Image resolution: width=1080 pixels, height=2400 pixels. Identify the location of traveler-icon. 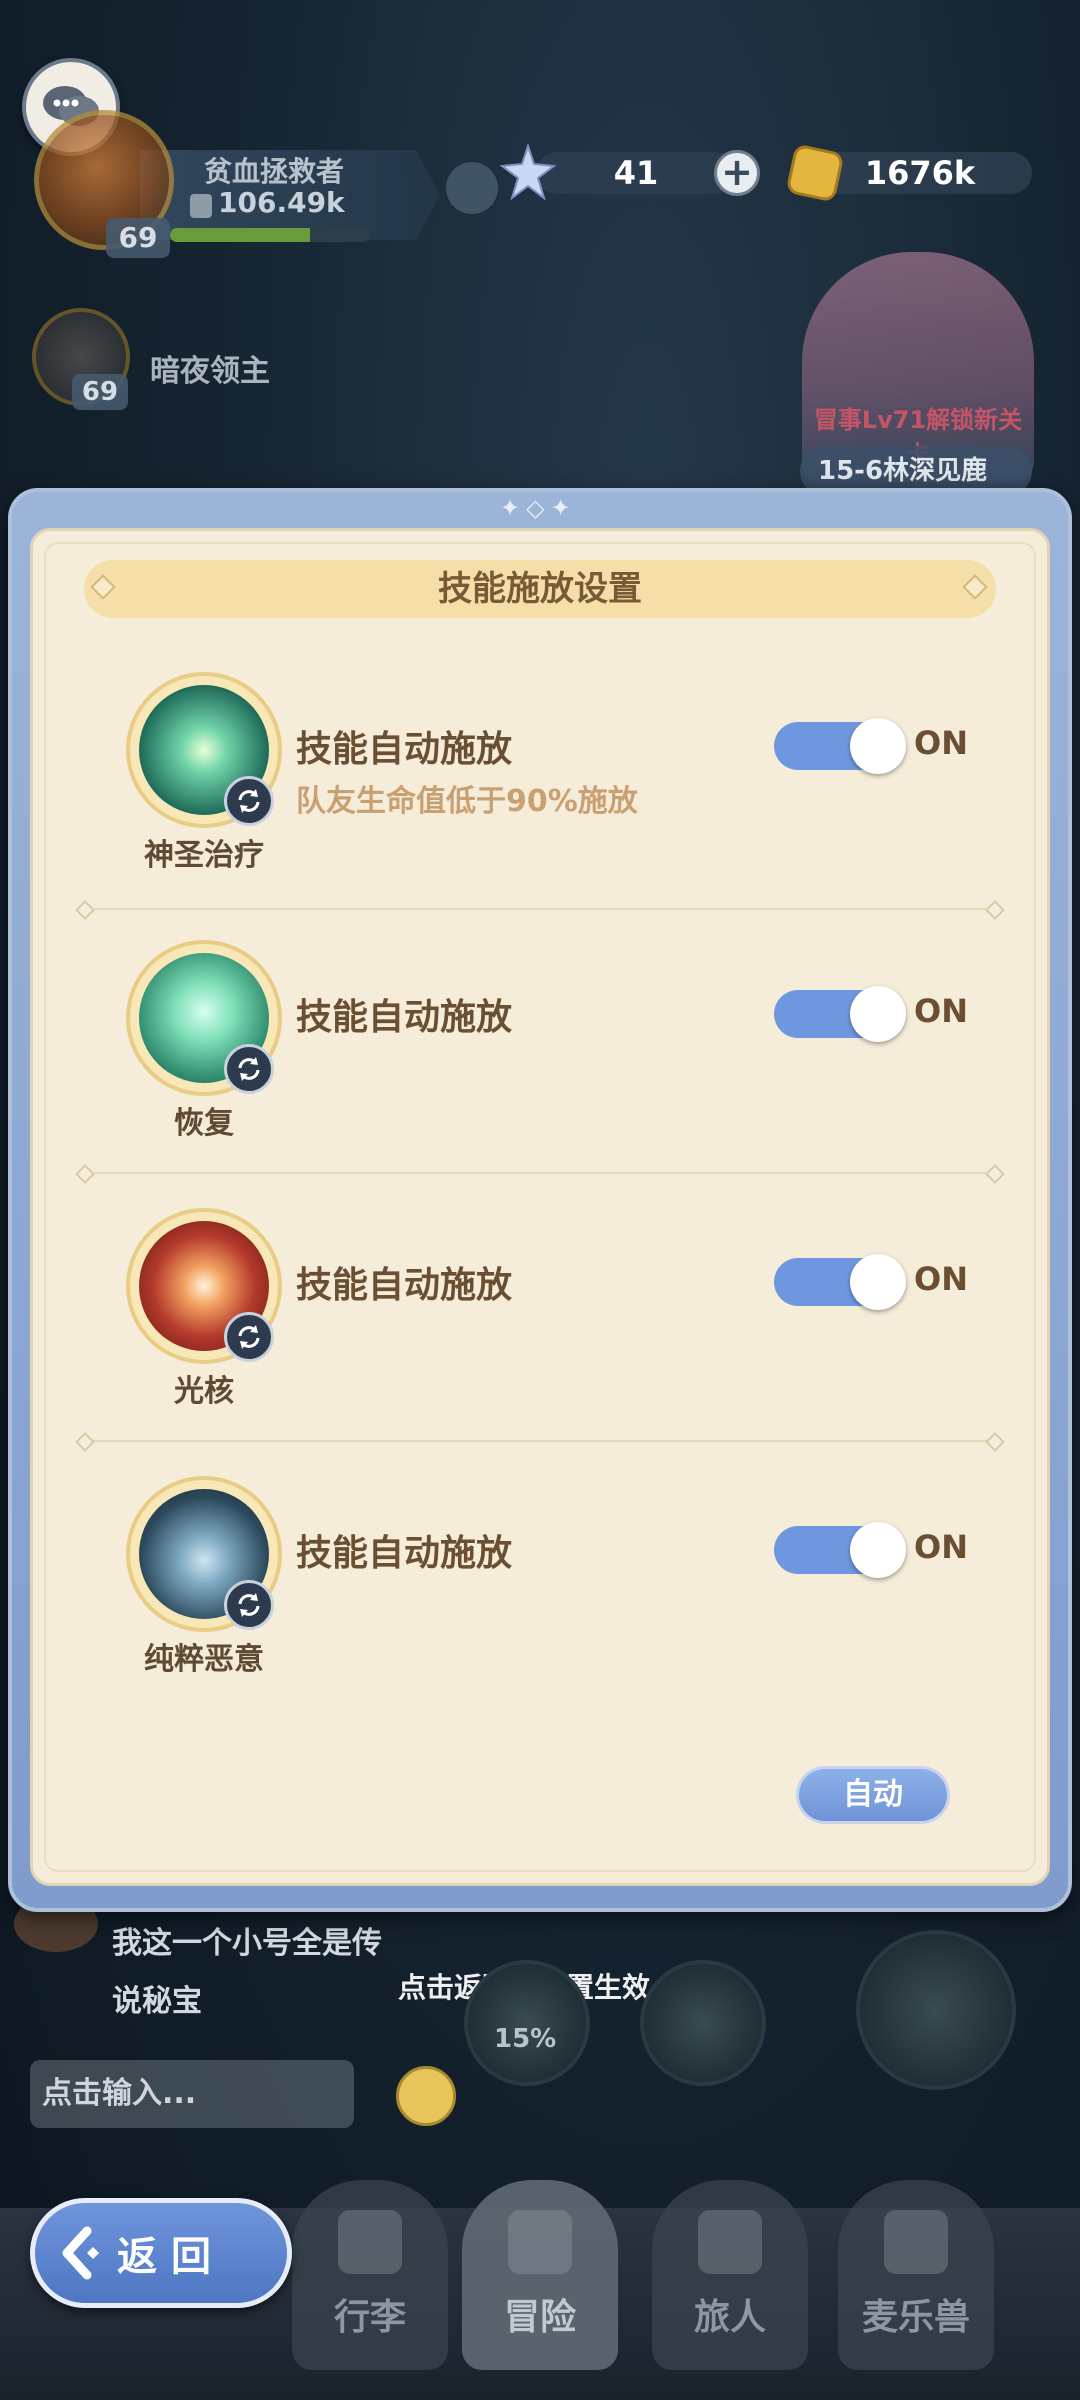
(730, 2242).